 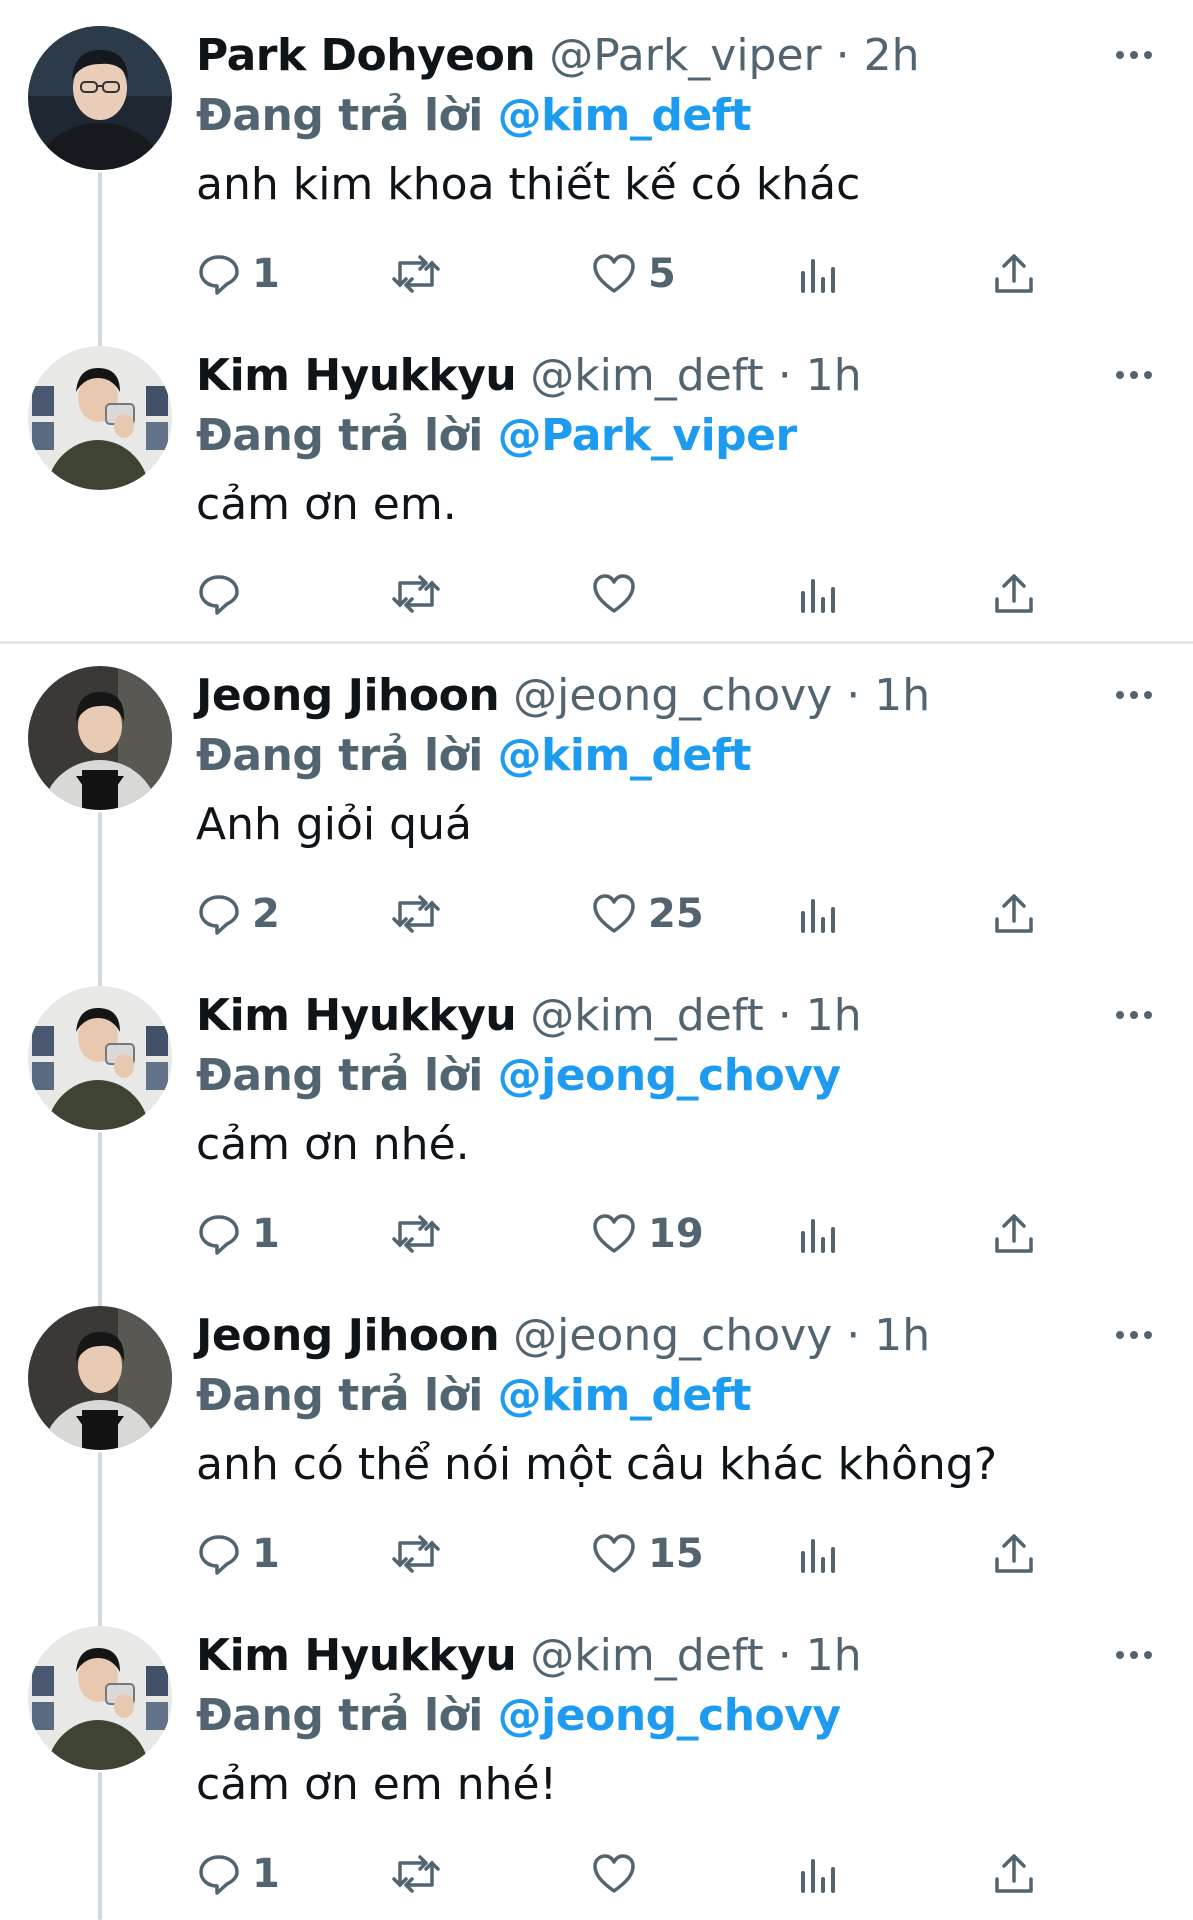 I want to click on replying-to-handle: @Park_viper, so click(x=648, y=435).